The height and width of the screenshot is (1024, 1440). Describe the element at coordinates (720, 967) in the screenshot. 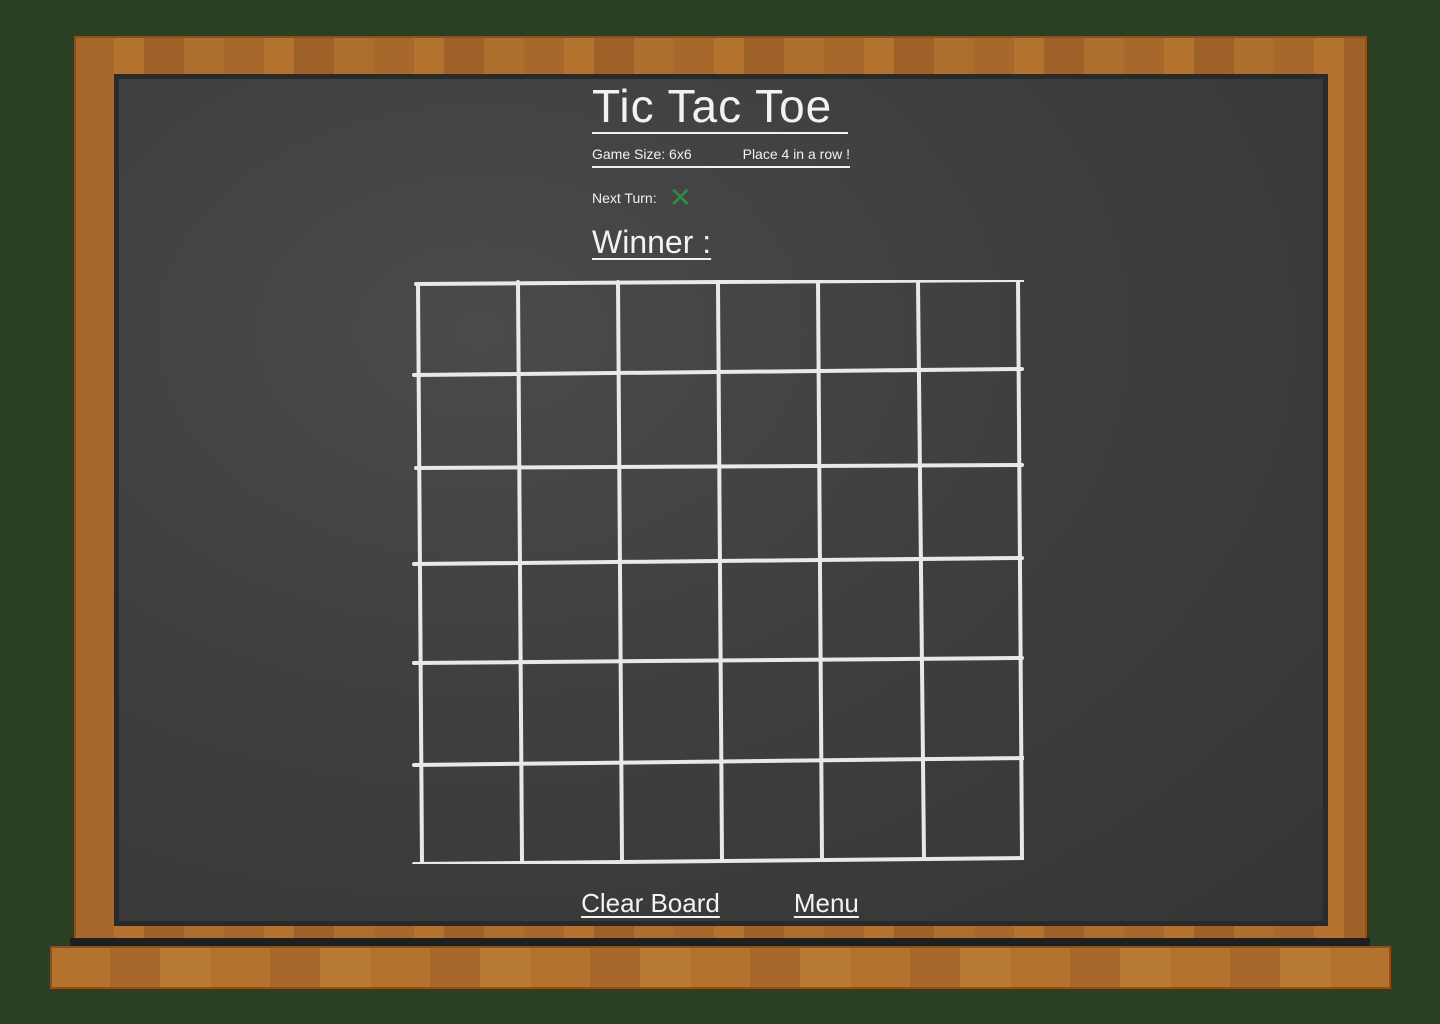

I see `chalk-ledge` at that location.